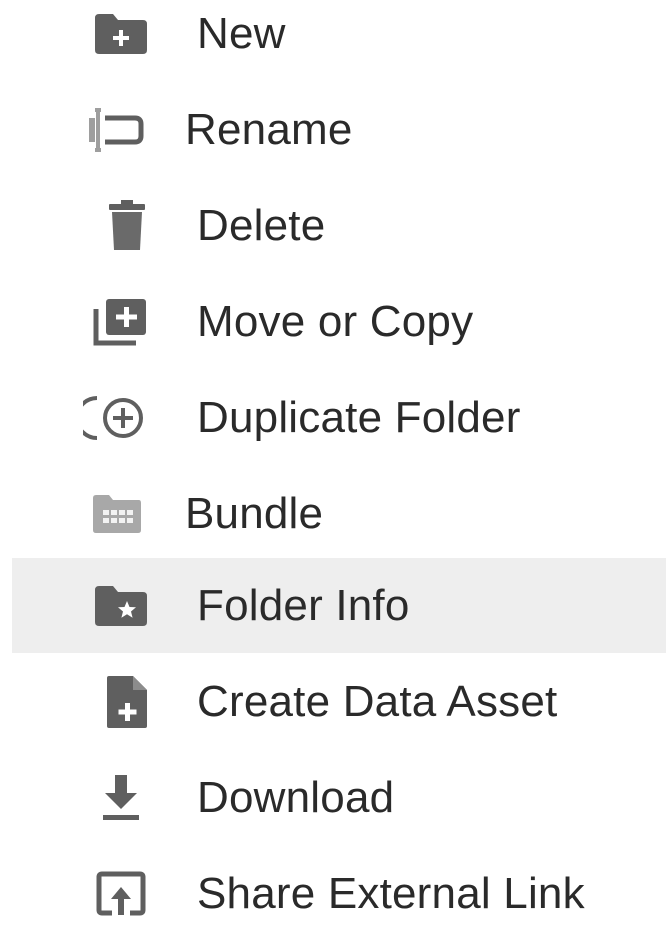  I want to click on menu-item-label: Duplicate Folder, so click(359, 417).